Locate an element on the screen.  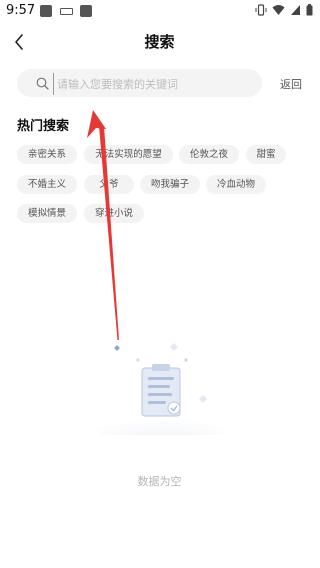
hot-tag: 吻我骗子 is located at coordinates (170, 184).